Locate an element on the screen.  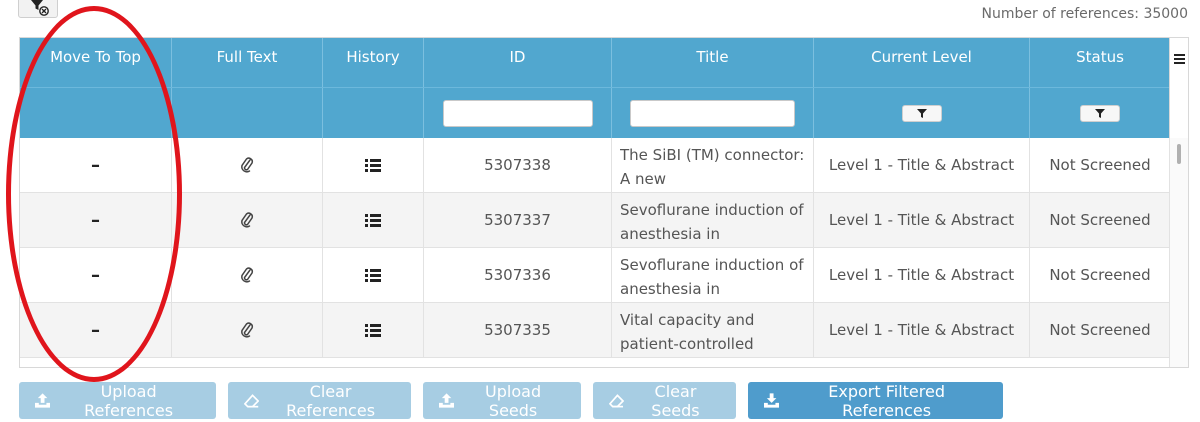
current-level-filter-dropdown is located at coordinates (921, 113).